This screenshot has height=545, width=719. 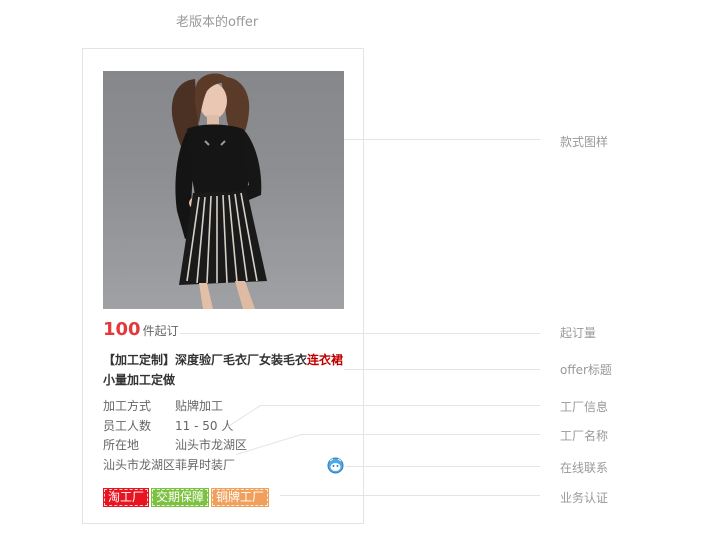 I want to click on moq-price: 100 件起订, so click(x=141, y=330).